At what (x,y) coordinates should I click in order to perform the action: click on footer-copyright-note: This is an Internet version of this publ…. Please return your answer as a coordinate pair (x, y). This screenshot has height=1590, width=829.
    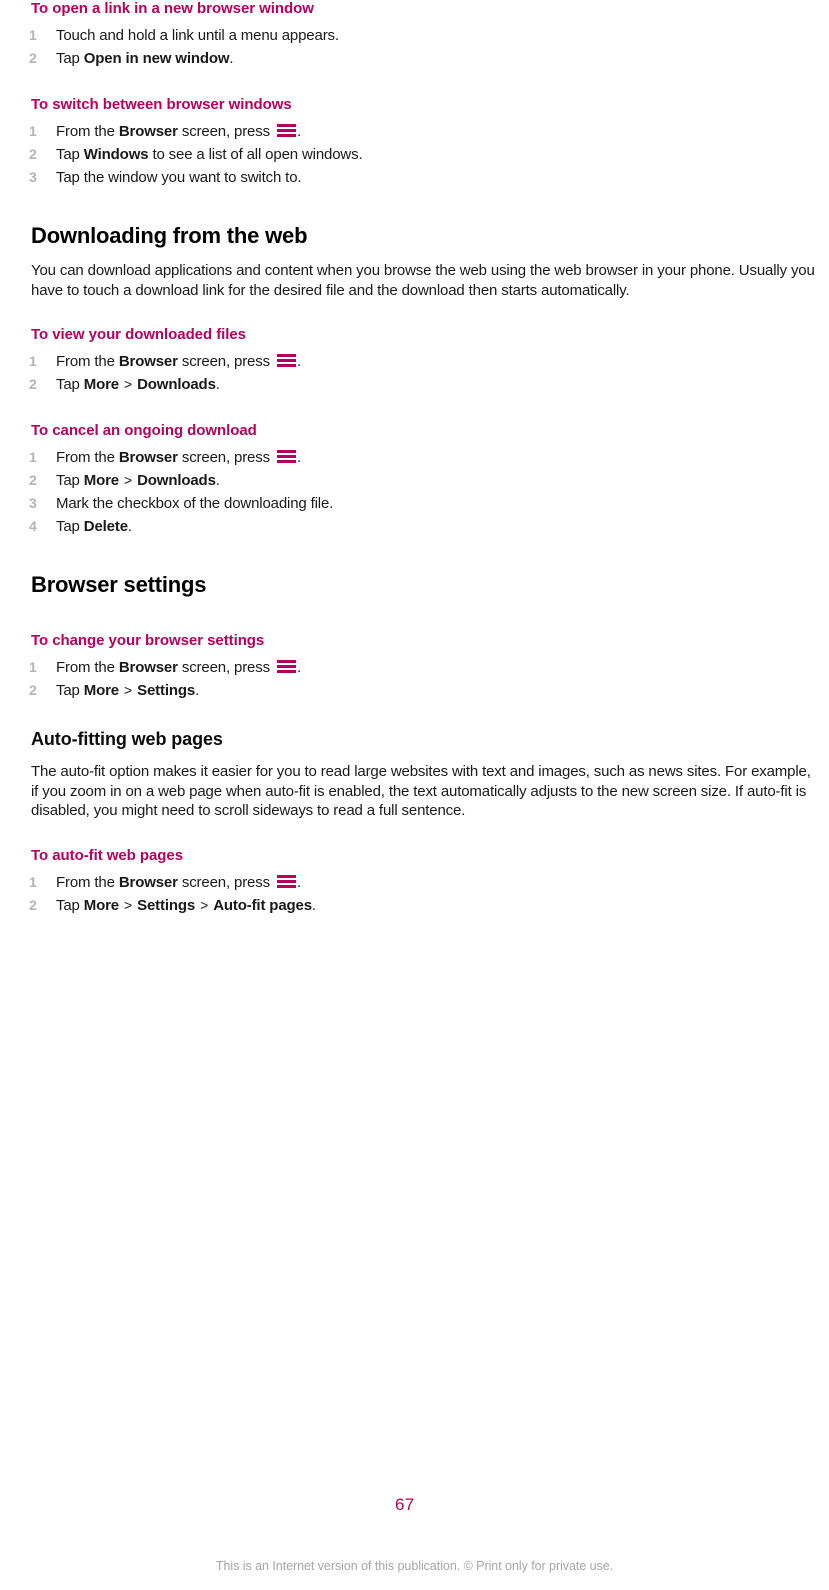
    Looking at the image, I should click on (414, 1566).